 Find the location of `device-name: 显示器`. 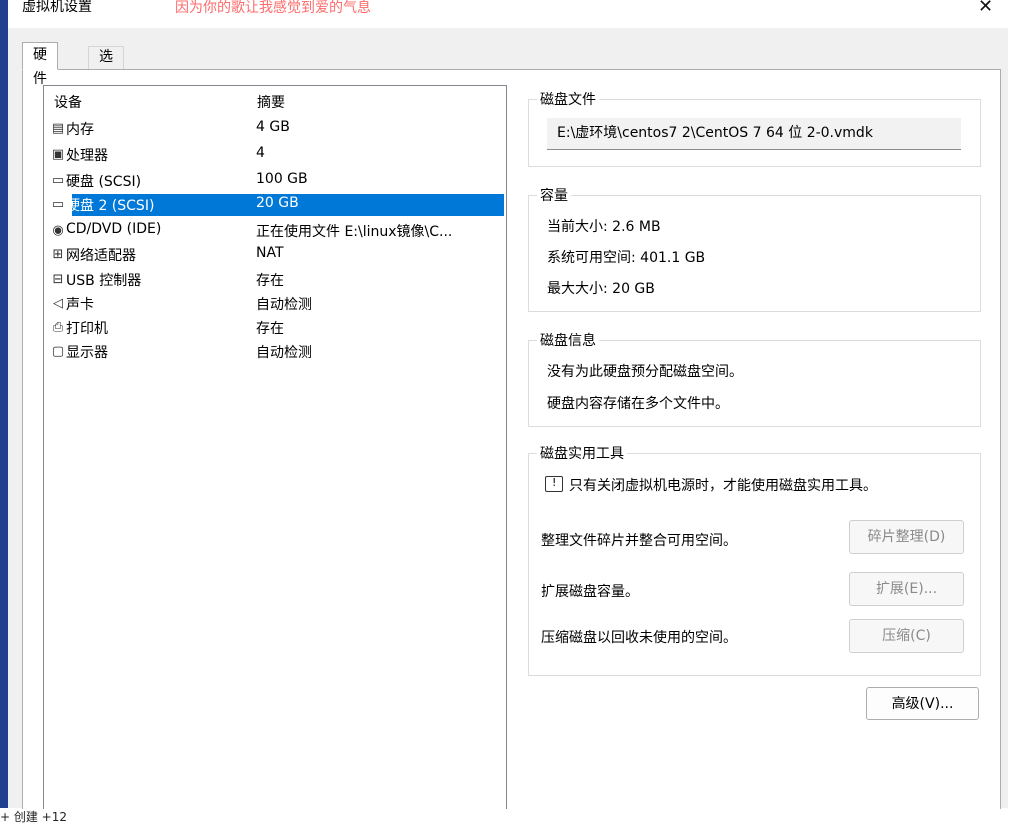

device-name: 显示器 is located at coordinates (87, 353).